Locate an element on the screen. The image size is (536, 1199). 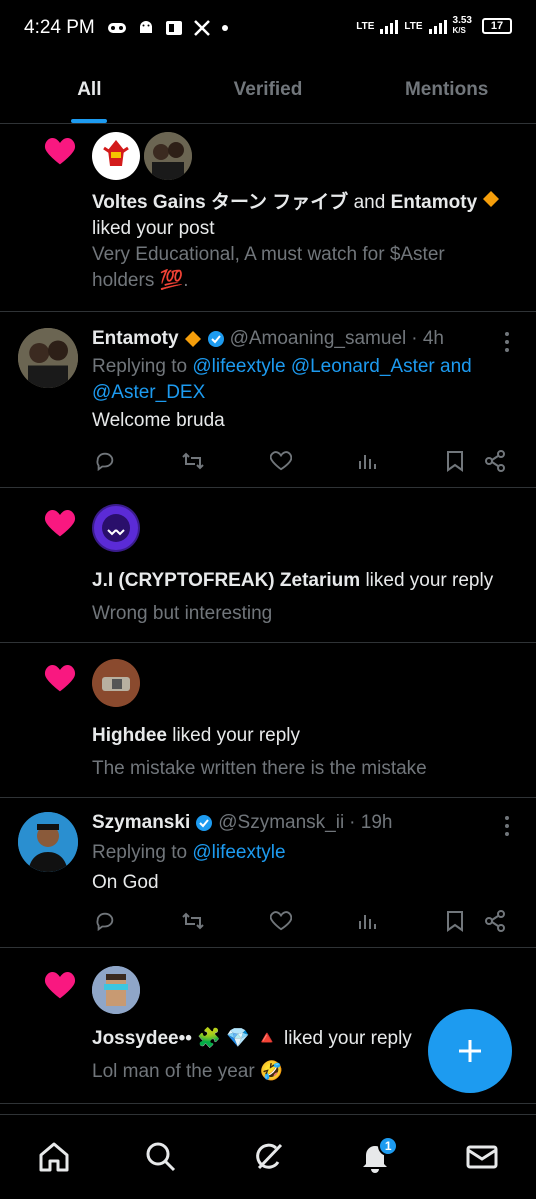
replying-prefix: Replying to is located at coordinates (140, 852).